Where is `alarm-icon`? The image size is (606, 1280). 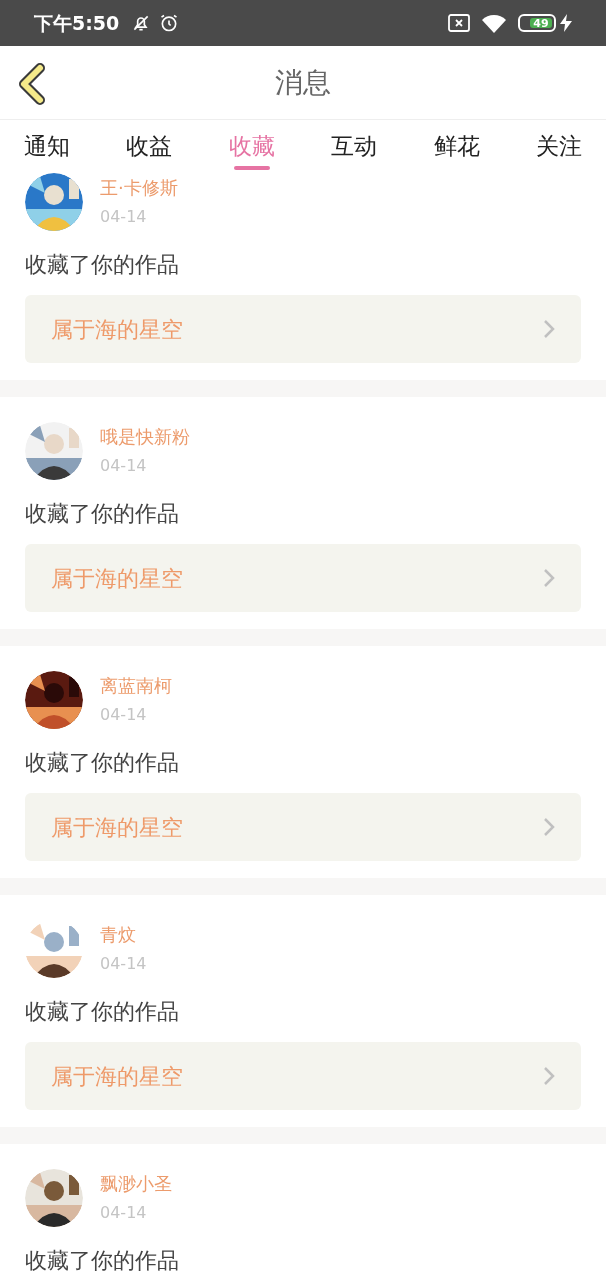
alarm-icon is located at coordinates (169, 23).